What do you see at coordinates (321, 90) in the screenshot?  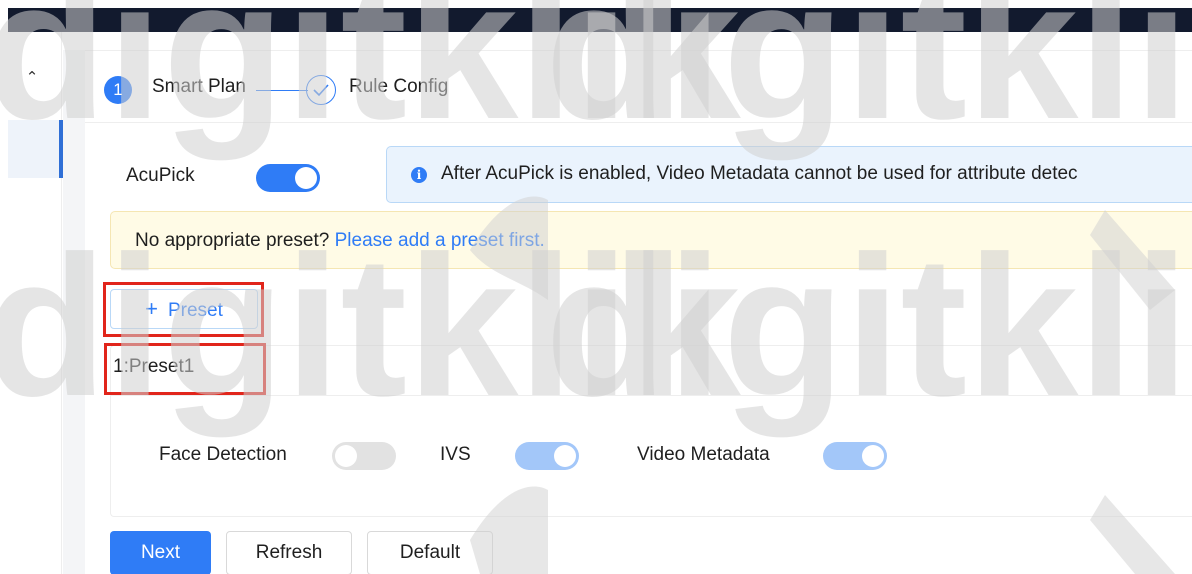 I see `check-icon` at bounding box center [321, 90].